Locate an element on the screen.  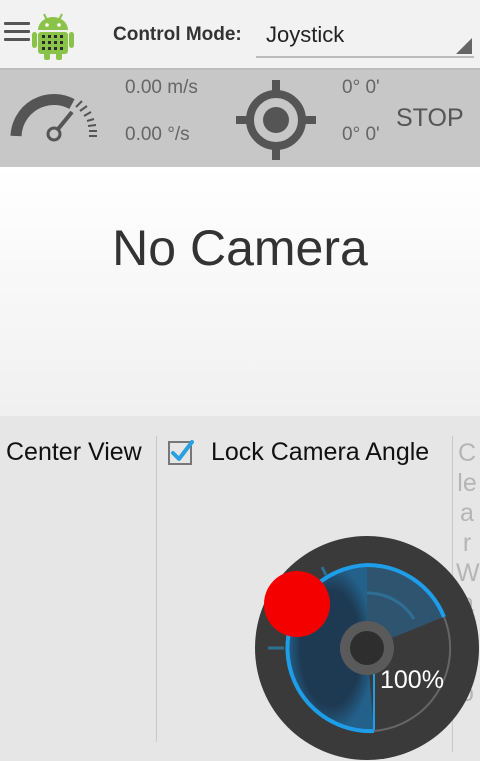
crosshair-target-icon is located at coordinates (276, 120).